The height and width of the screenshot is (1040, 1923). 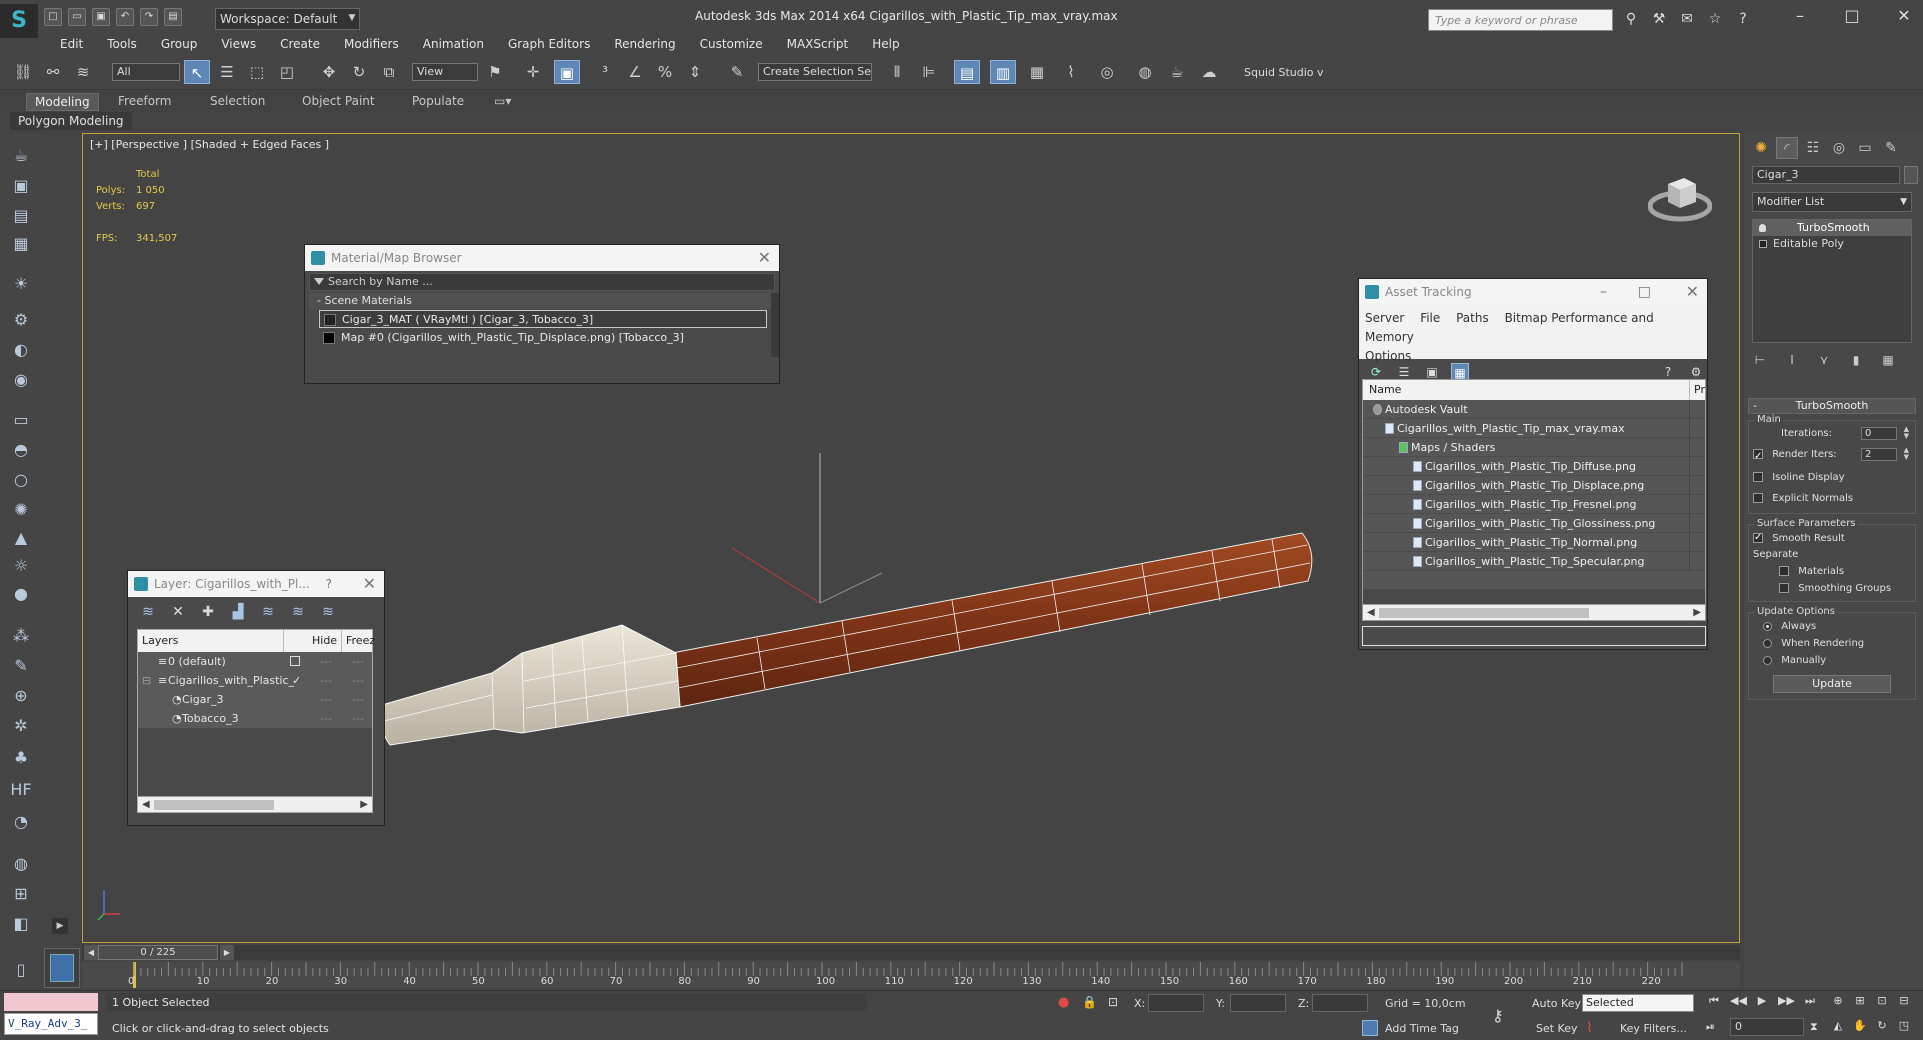 What do you see at coordinates (1384, 318) in the screenshot?
I see `asset-menu-server: Server` at bounding box center [1384, 318].